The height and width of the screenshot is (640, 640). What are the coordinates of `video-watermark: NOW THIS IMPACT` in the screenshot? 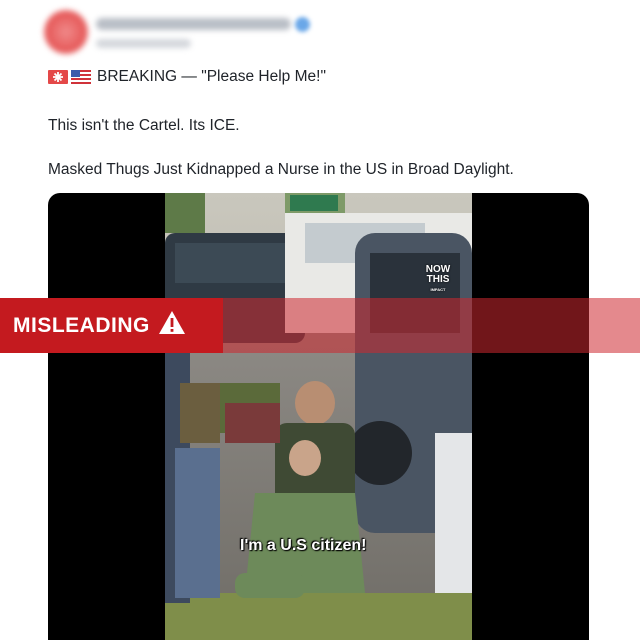 It's located at (438, 278).